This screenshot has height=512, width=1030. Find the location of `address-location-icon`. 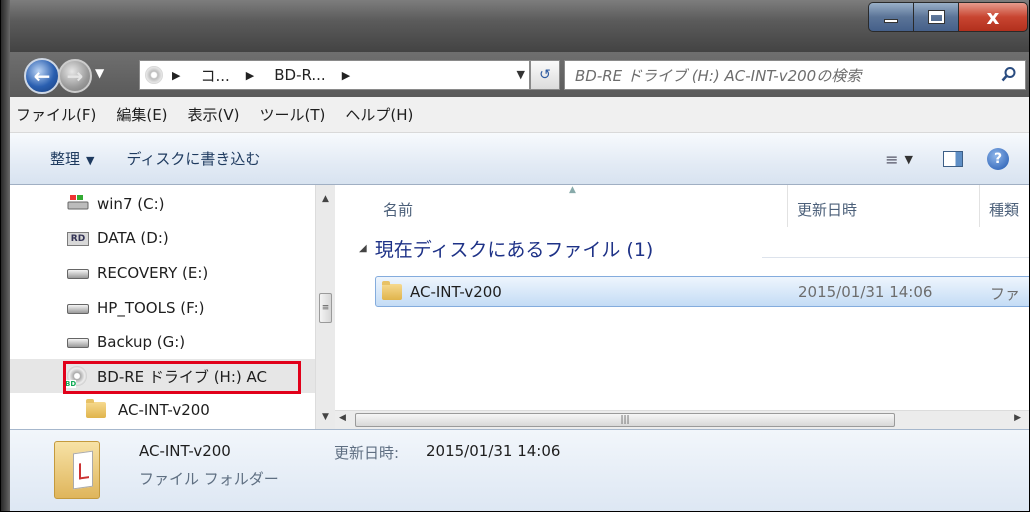

address-location-icon is located at coordinates (154, 75).